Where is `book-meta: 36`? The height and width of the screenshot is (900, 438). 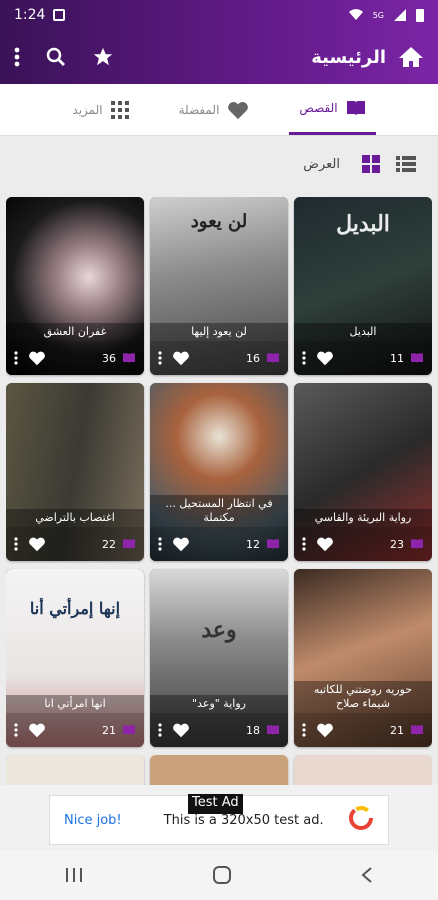
book-meta: 36 is located at coordinates (75, 358).